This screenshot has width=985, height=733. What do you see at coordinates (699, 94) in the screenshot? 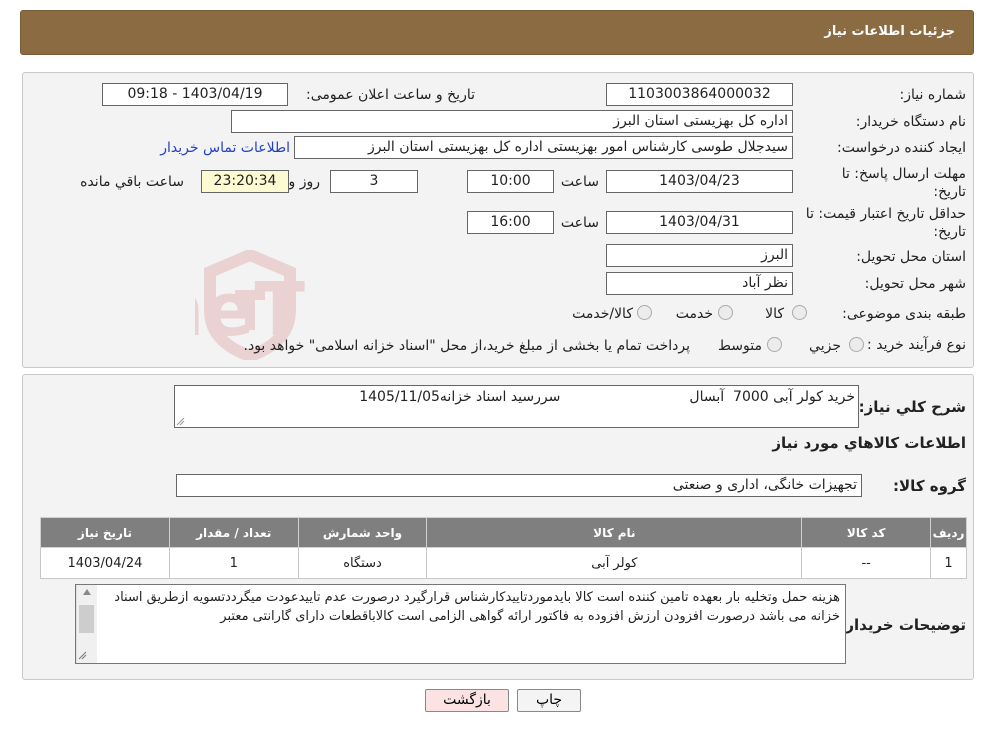
I see `need-number-field: 1103003864000032` at bounding box center [699, 94].